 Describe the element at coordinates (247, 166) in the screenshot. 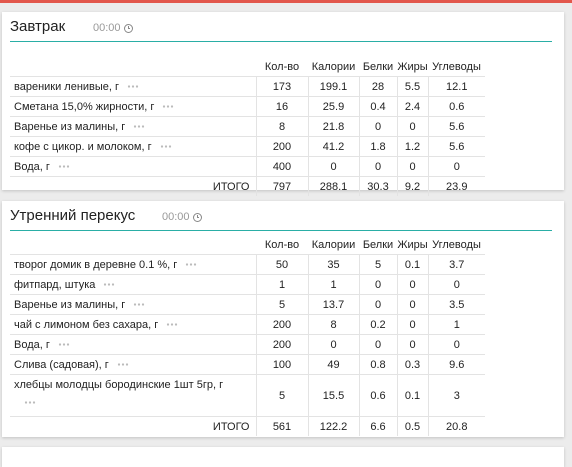

I see `table-row: Вода, г 400 0 0 0 0` at that location.